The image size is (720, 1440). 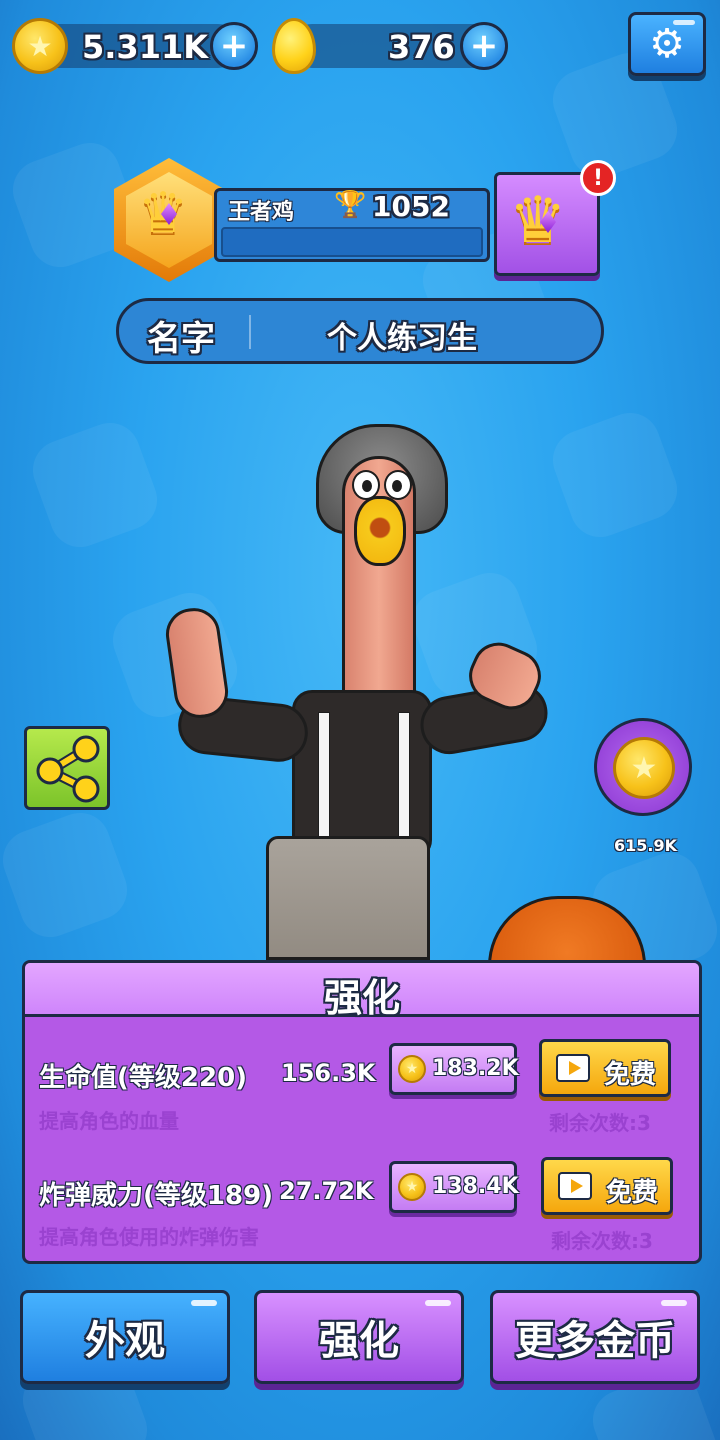 What do you see at coordinates (350, 205) in the screenshot?
I see `trophy-icon: 🏆` at bounding box center [350, 205].